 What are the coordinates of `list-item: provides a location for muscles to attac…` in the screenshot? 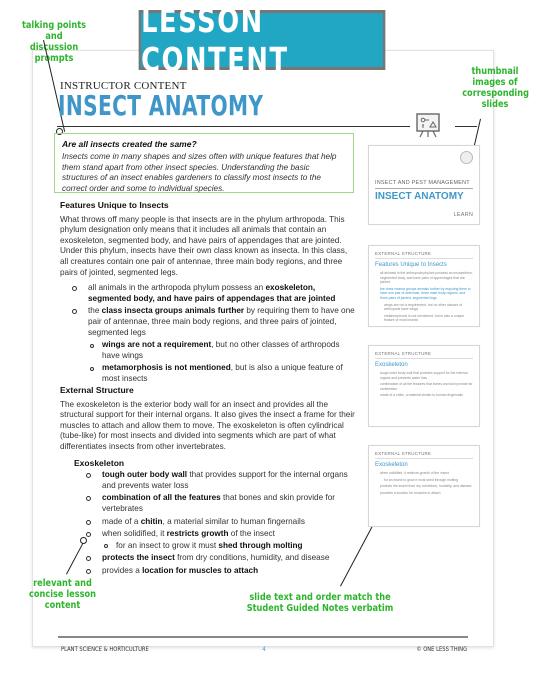 It's located at (207, 571).